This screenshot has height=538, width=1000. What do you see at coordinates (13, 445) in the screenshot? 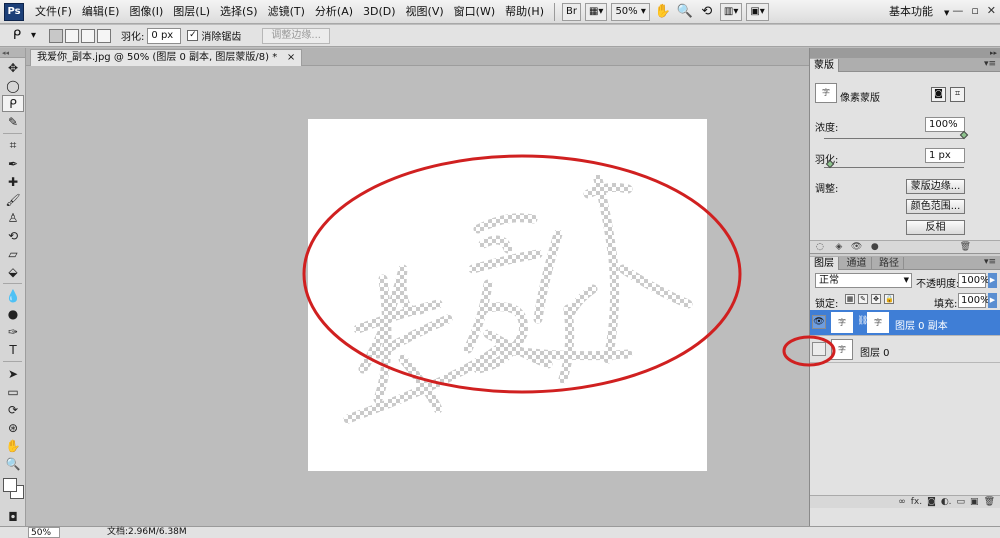
I see `hand-tool-icon: ✋` at bounding box center [13, 445].